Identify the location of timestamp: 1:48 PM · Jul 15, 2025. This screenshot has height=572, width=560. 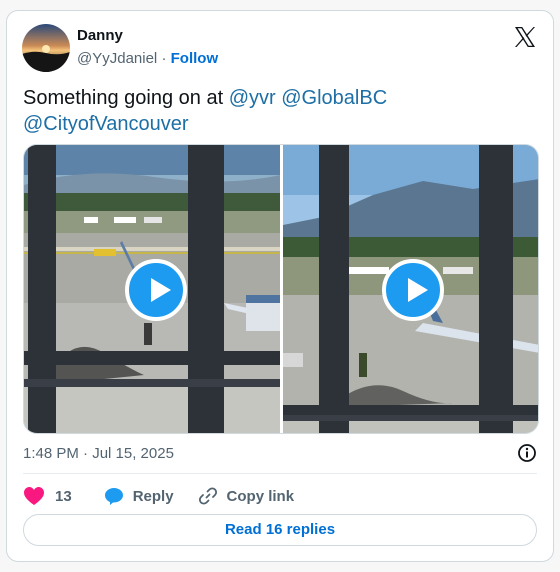
(98, 453).